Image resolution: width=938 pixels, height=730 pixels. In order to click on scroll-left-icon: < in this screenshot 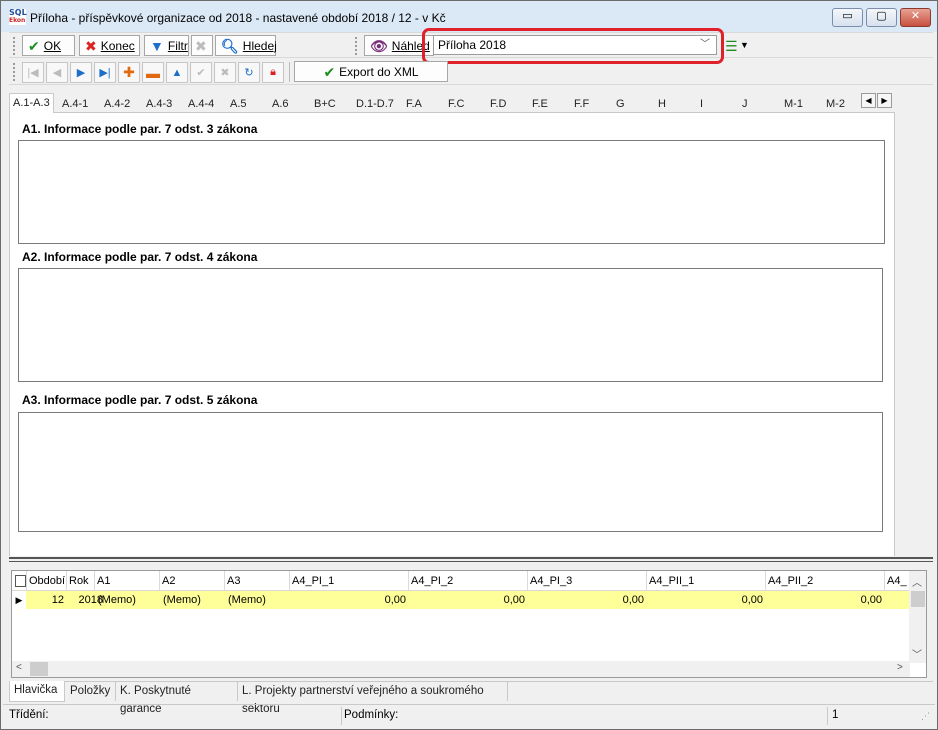, I will do `click(19, 667)`.